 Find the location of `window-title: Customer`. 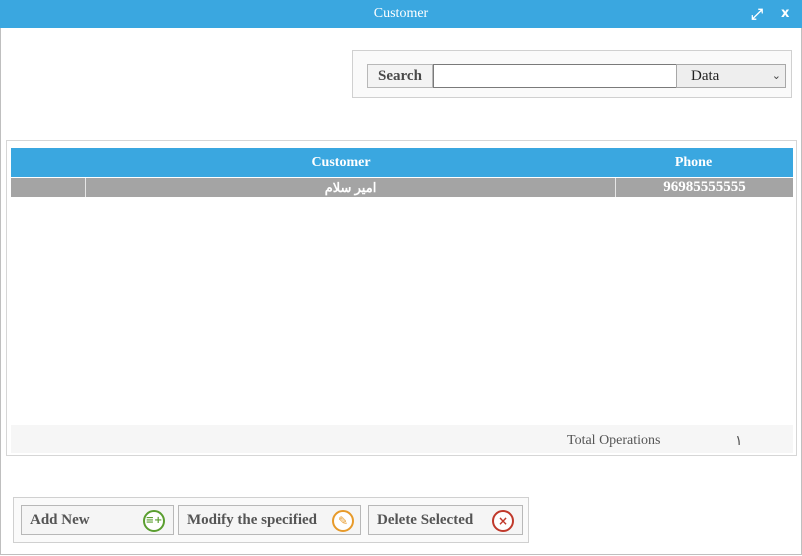

window-title: Customer is located at coordinates (401, 13).